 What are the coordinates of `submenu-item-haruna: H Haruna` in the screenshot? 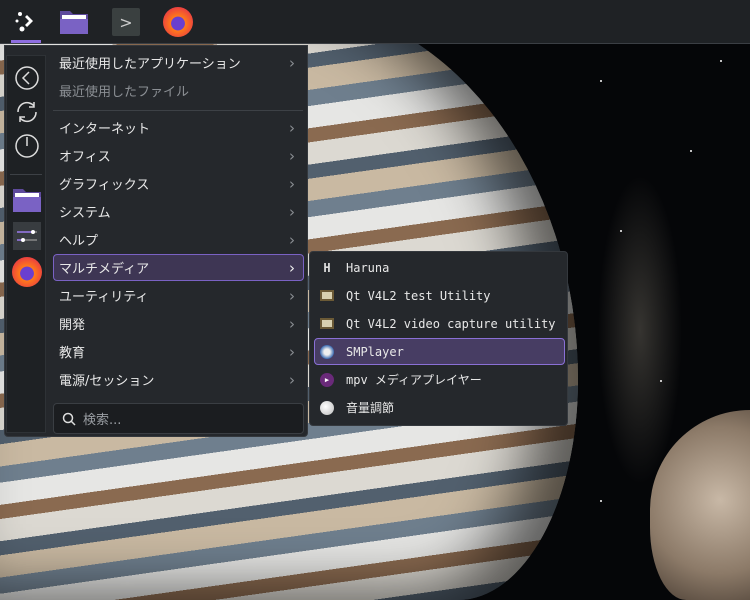 It's located at (439, 267).